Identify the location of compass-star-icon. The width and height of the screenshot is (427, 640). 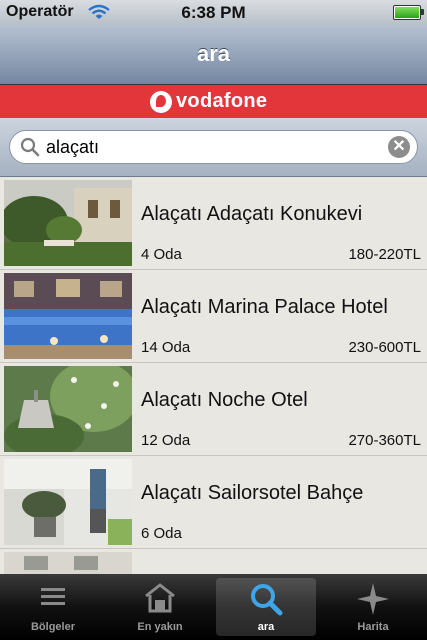
(373, 599).